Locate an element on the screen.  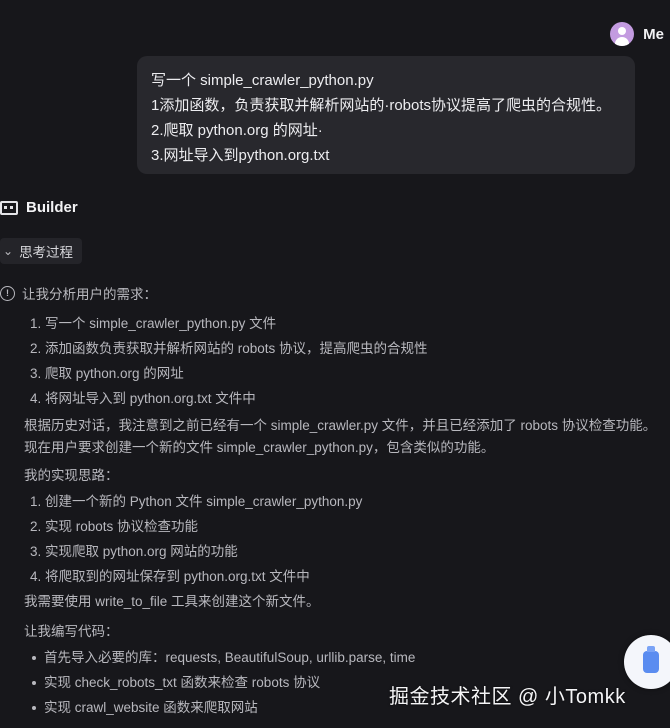
approach-title: 我的实现思路： is located at coordinates (71, 475).